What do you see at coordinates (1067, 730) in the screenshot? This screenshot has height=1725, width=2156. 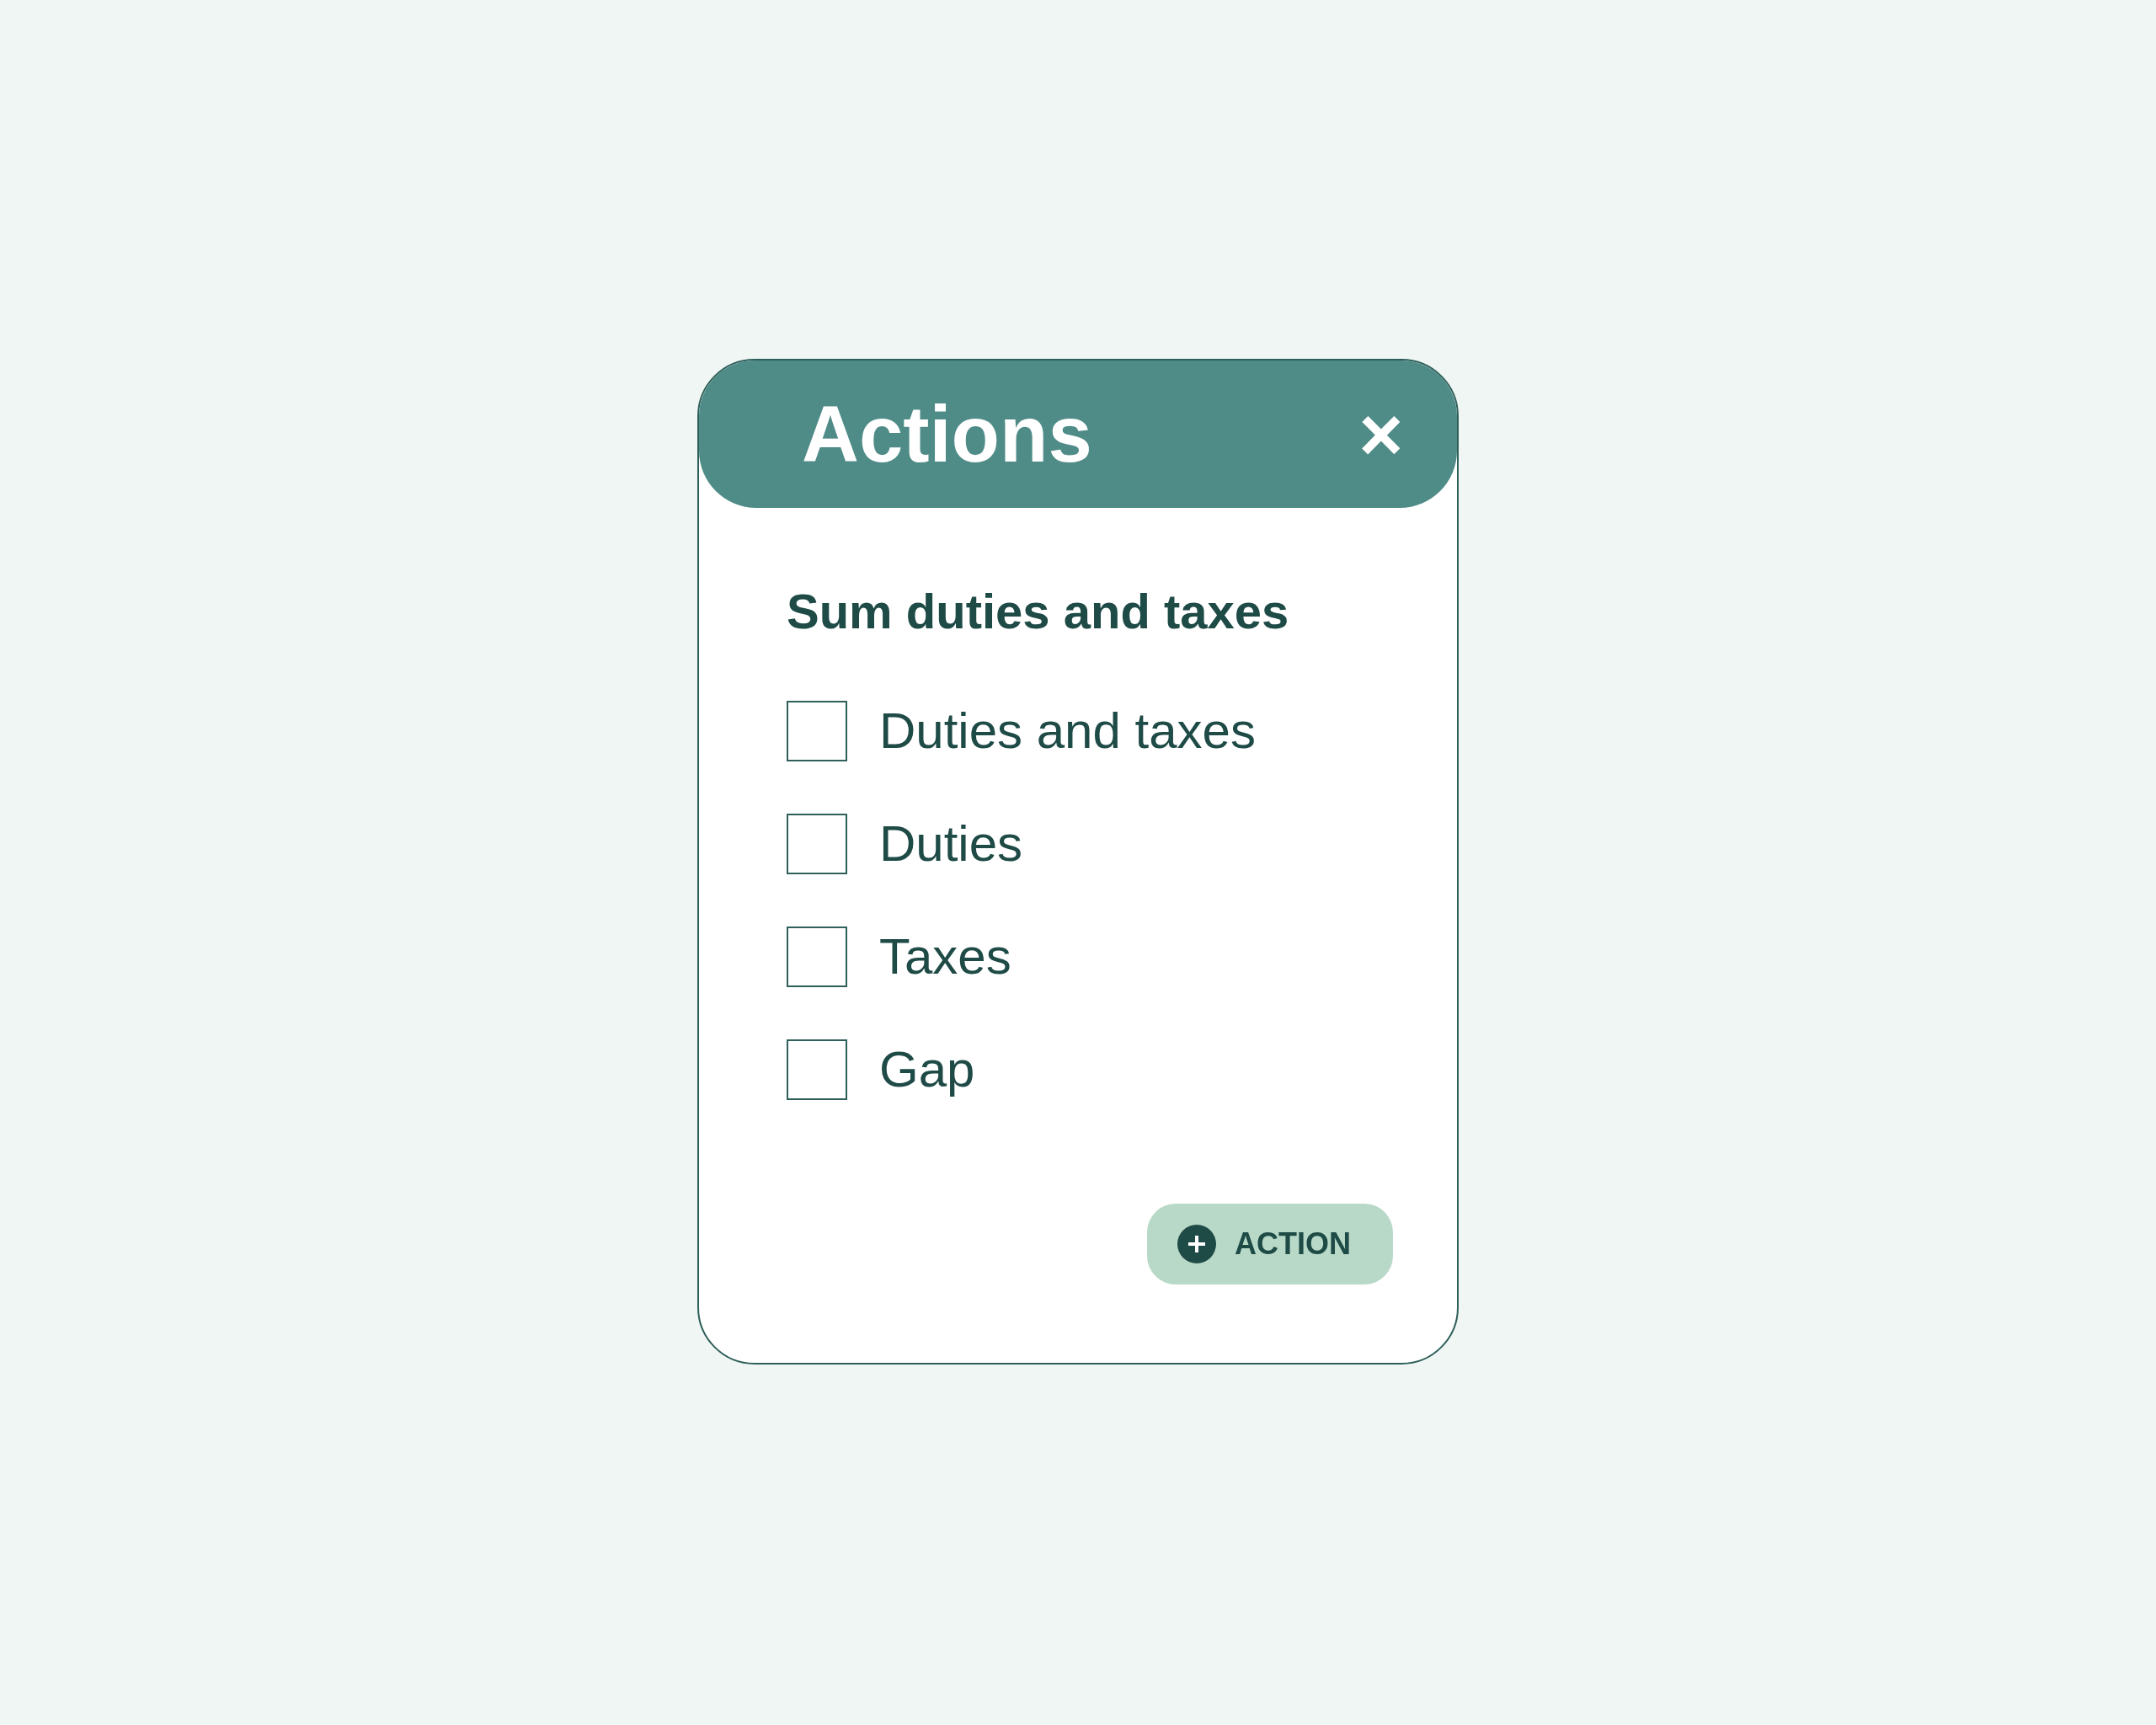 I see `option-label: Duties and taxes` at bounding box center [1067, 730].